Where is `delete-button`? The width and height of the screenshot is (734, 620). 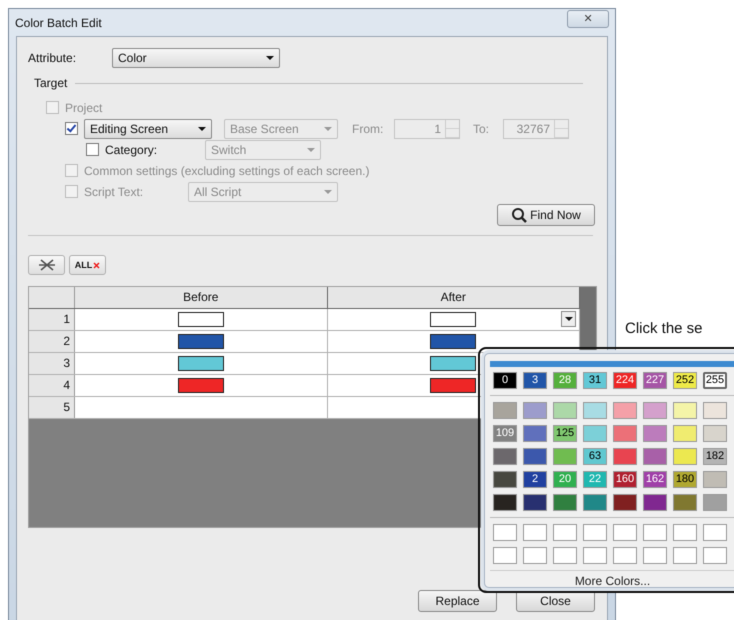 delete-button is located at coordinates (46, 265).